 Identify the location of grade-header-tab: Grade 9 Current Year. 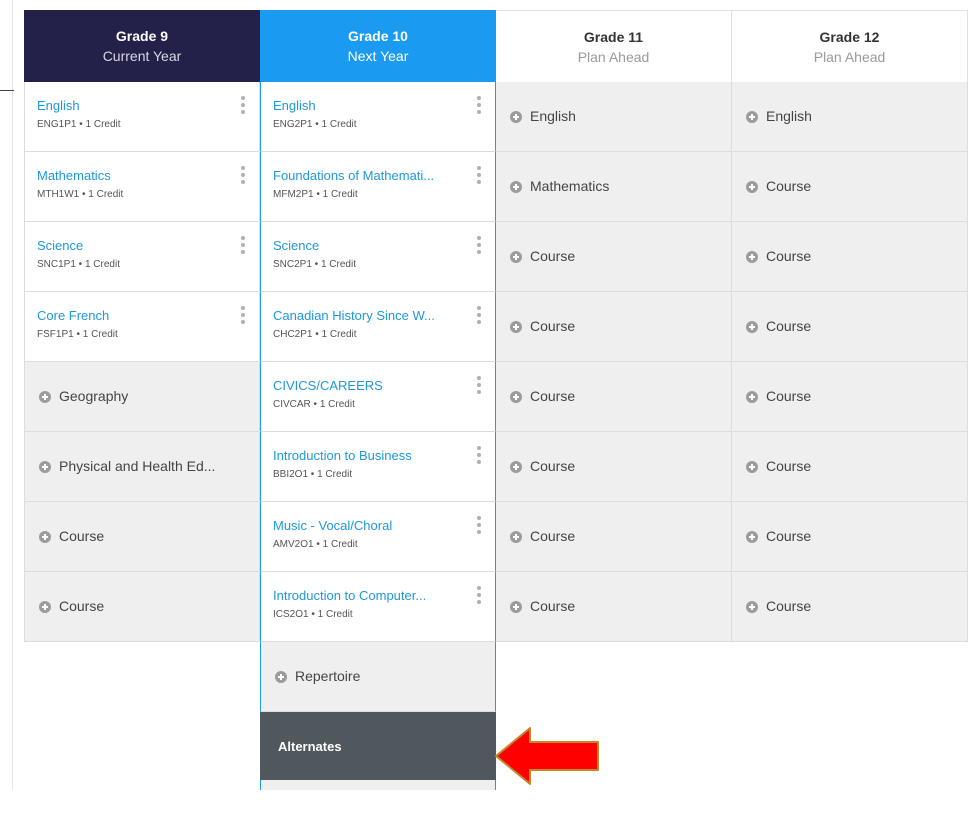
(142, 46).